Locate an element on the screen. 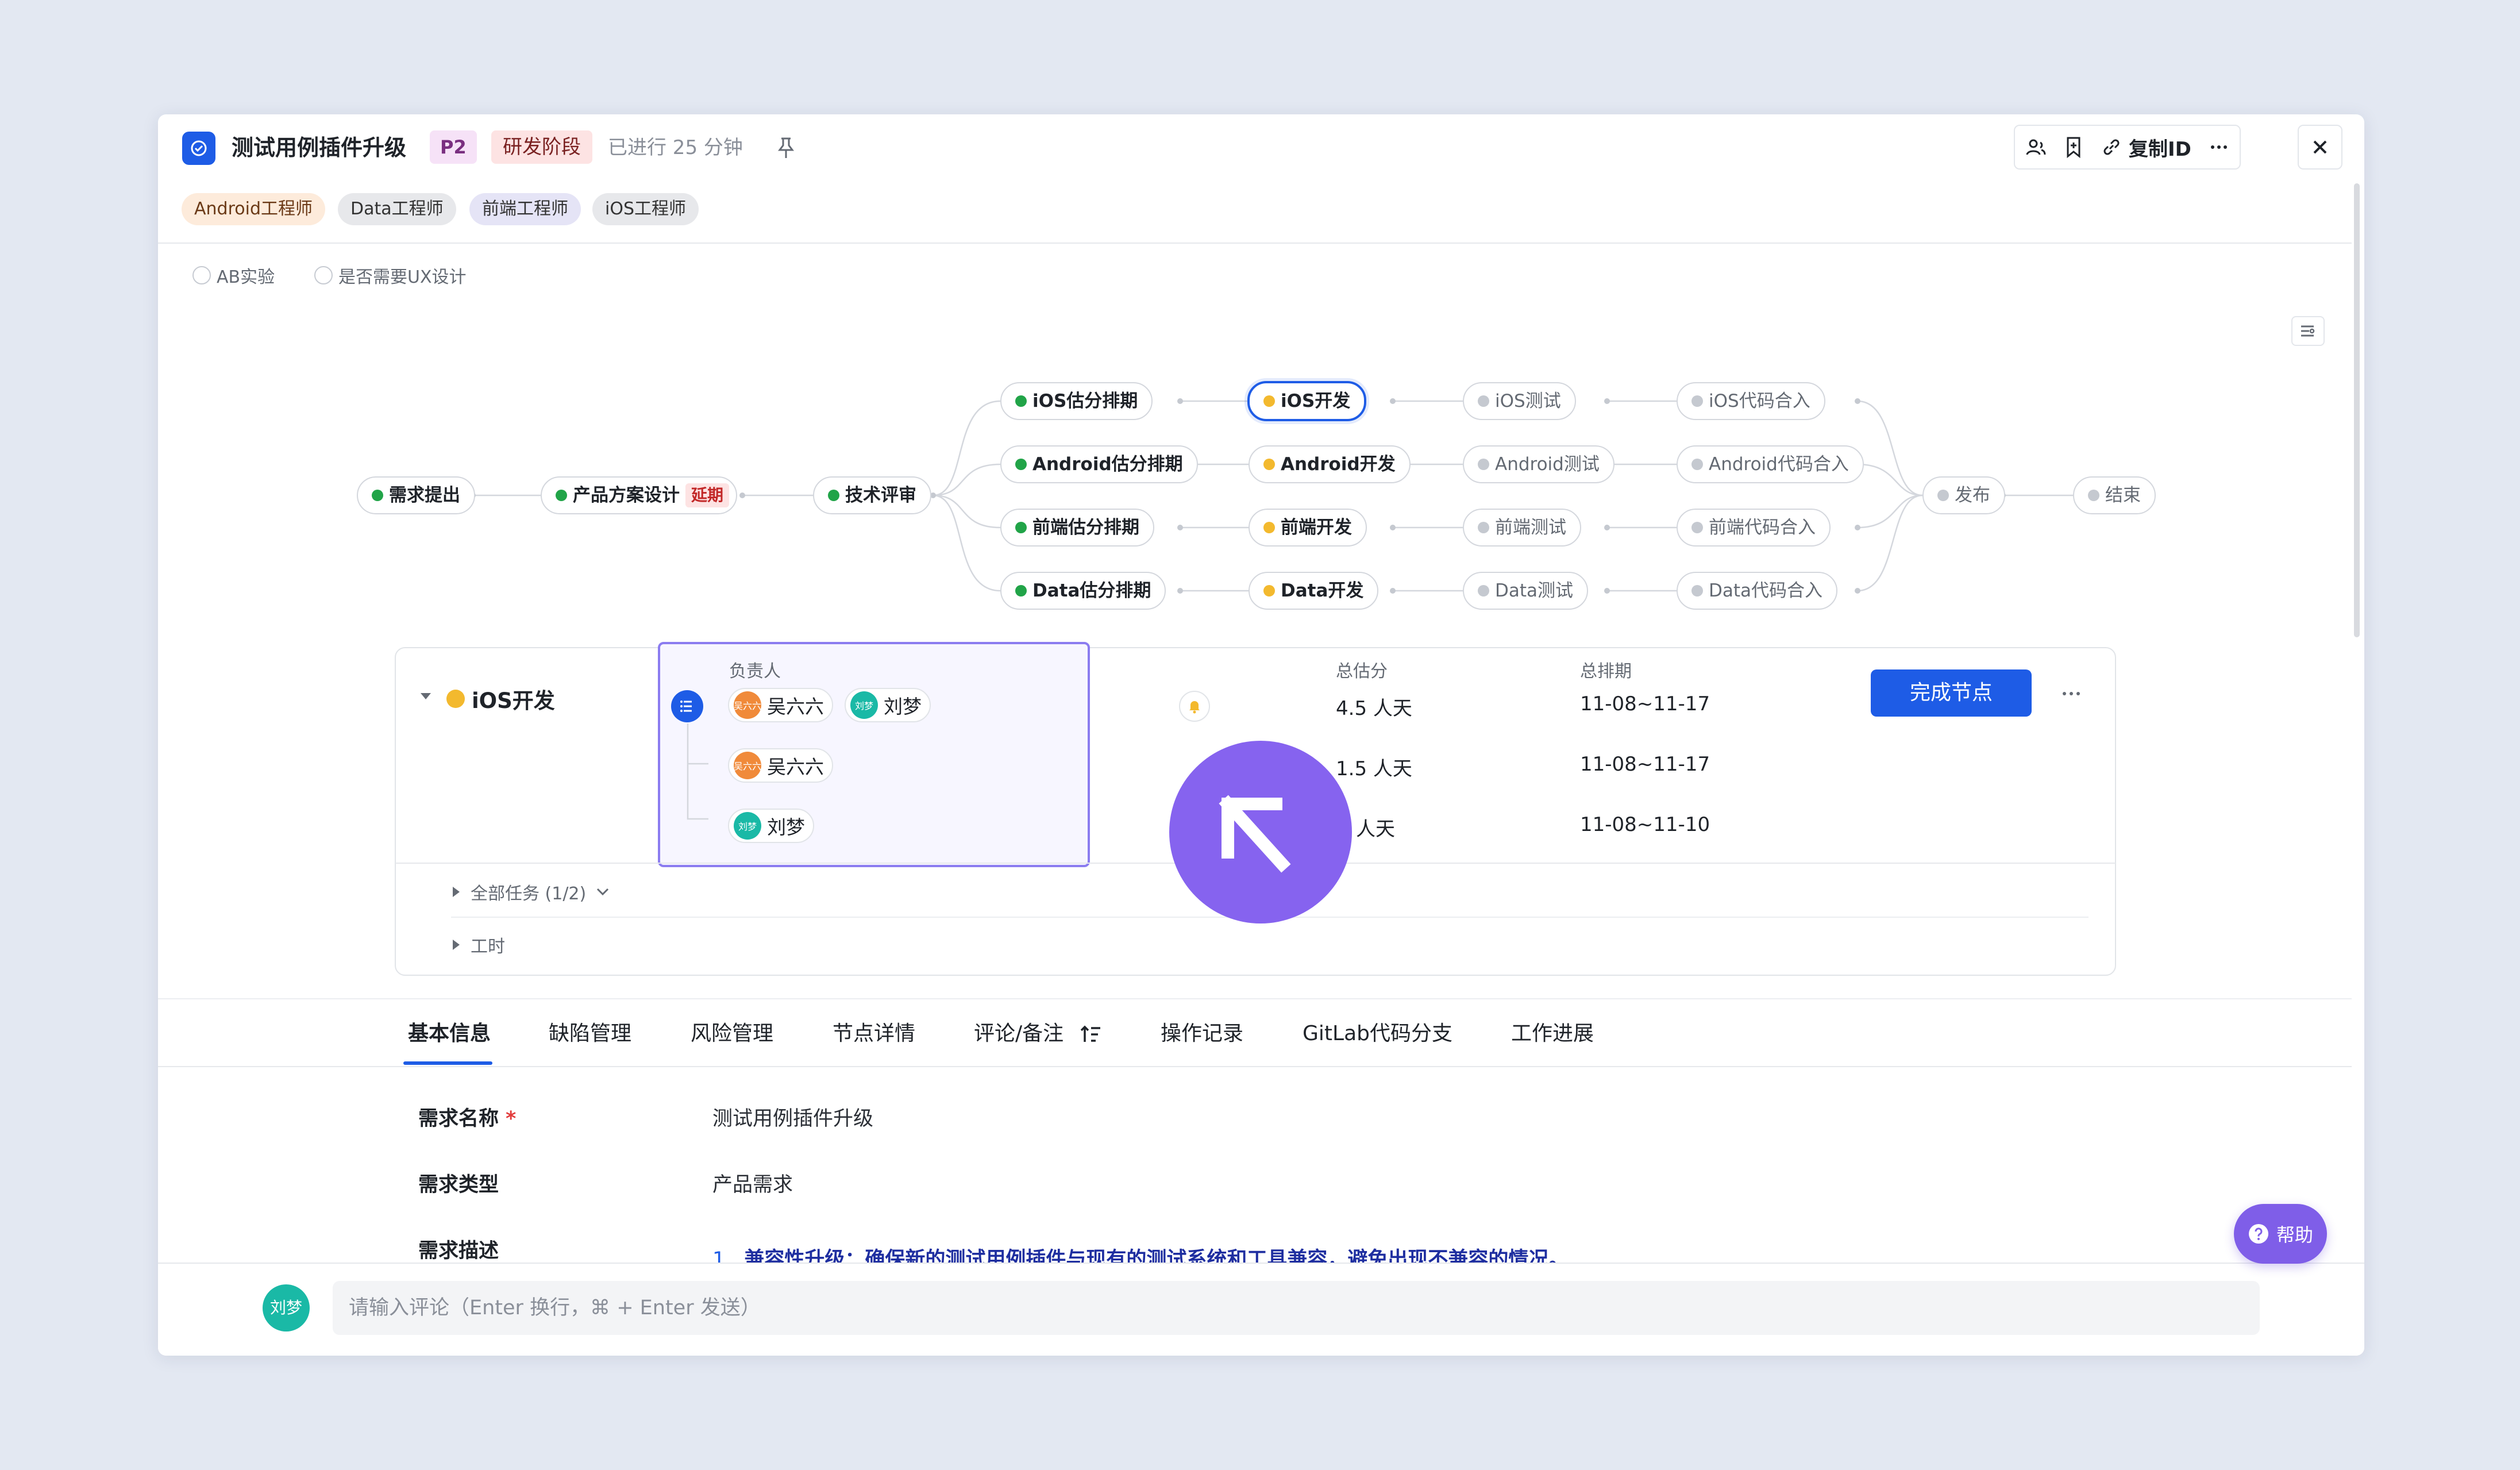  estimate-value: 人天 is located at coordinates (1376, 829).